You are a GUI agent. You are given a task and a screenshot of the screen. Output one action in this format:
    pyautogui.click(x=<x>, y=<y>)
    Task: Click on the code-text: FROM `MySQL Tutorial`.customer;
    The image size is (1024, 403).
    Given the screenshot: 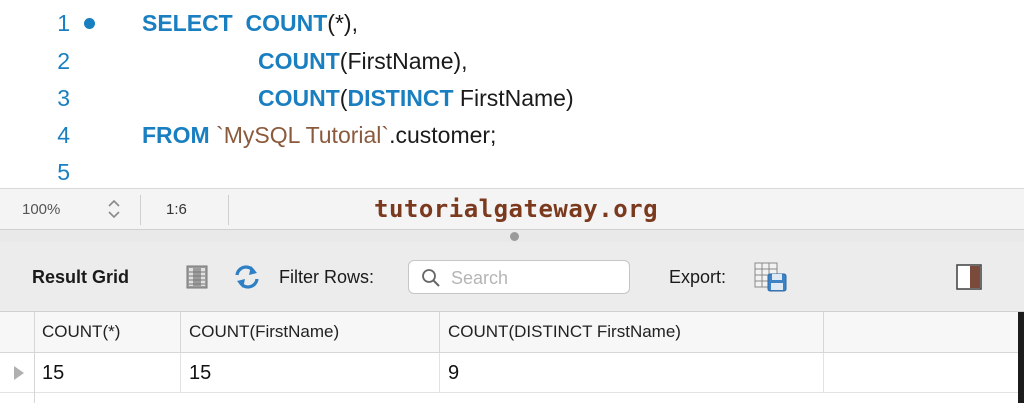 What is the action you would take?
    pyautogui.click(x=319, y=135)
    